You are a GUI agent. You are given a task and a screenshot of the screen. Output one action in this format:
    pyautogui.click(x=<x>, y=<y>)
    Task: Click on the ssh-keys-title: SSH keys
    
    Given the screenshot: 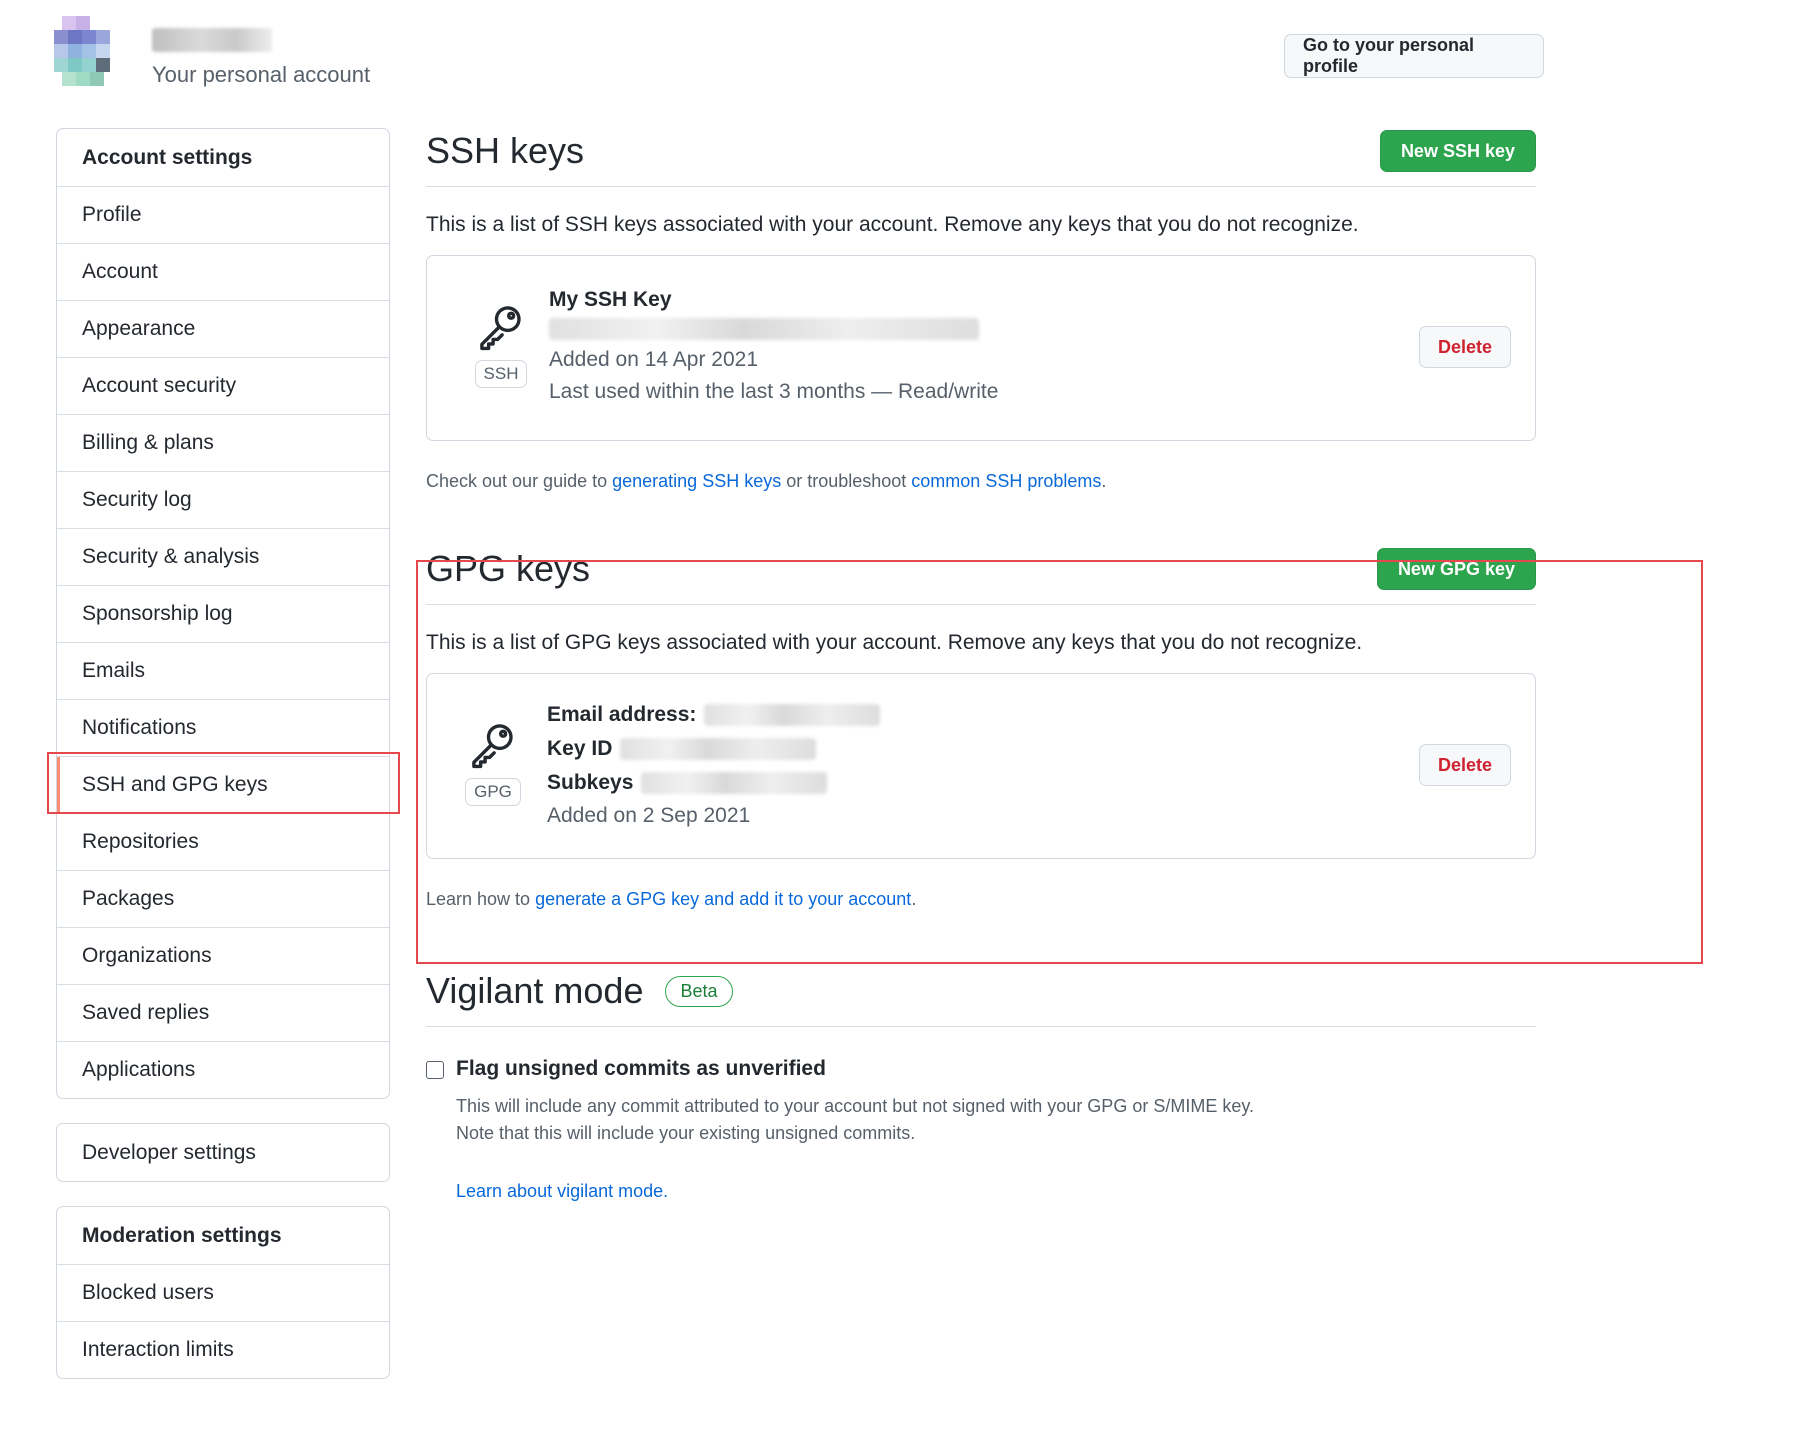 What is the action you would take?
    pyautogui.click(x=505, y=150)
    